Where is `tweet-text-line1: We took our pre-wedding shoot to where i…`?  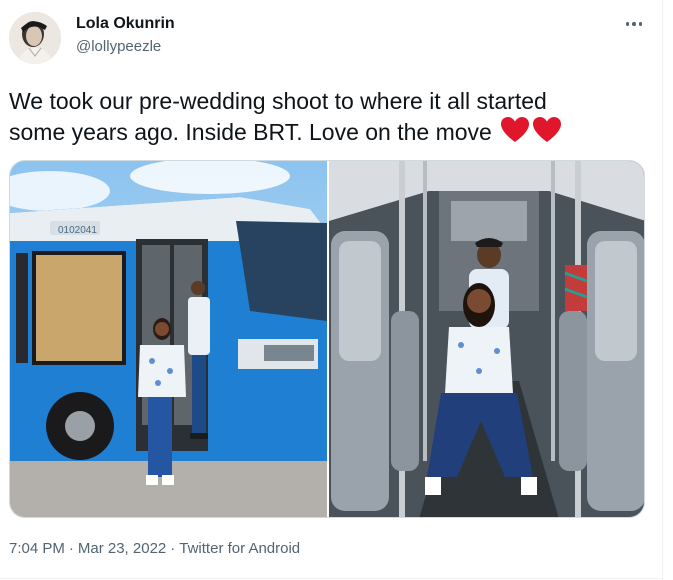
tweet-text-line1: We took our pre-wedding shoot to where i… is located at coordinates (278, 101).